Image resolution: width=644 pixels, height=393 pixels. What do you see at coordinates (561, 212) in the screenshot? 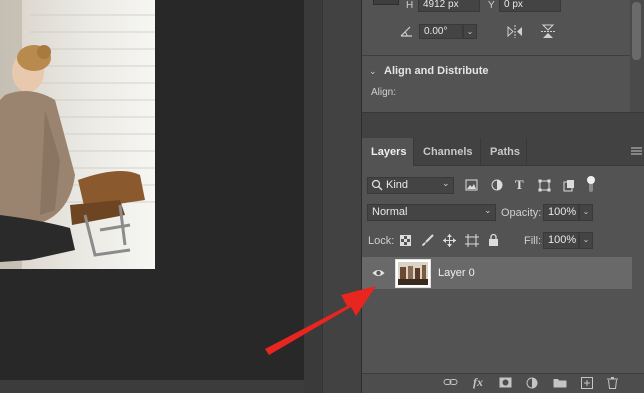
I see `opacity-field: 100%` at bounding box center [561, 212].